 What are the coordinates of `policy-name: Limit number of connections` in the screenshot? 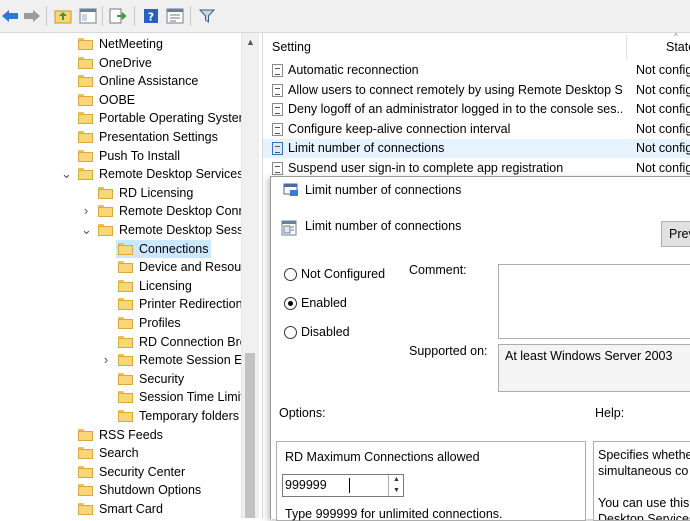 It's located at (383, 226).